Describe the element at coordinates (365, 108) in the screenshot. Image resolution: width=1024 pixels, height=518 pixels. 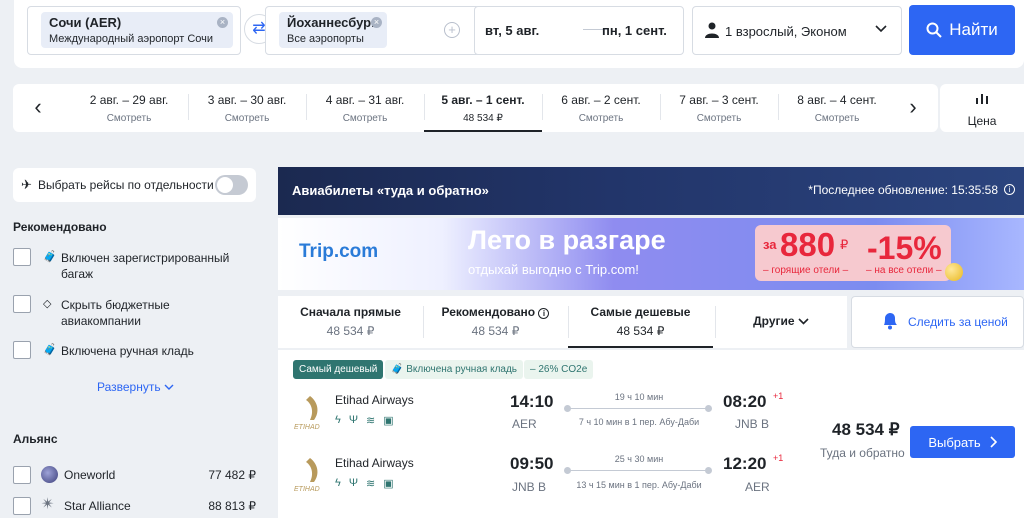
I see `date-option: 4 авг. – 31 авг. Смотреть` at that location.